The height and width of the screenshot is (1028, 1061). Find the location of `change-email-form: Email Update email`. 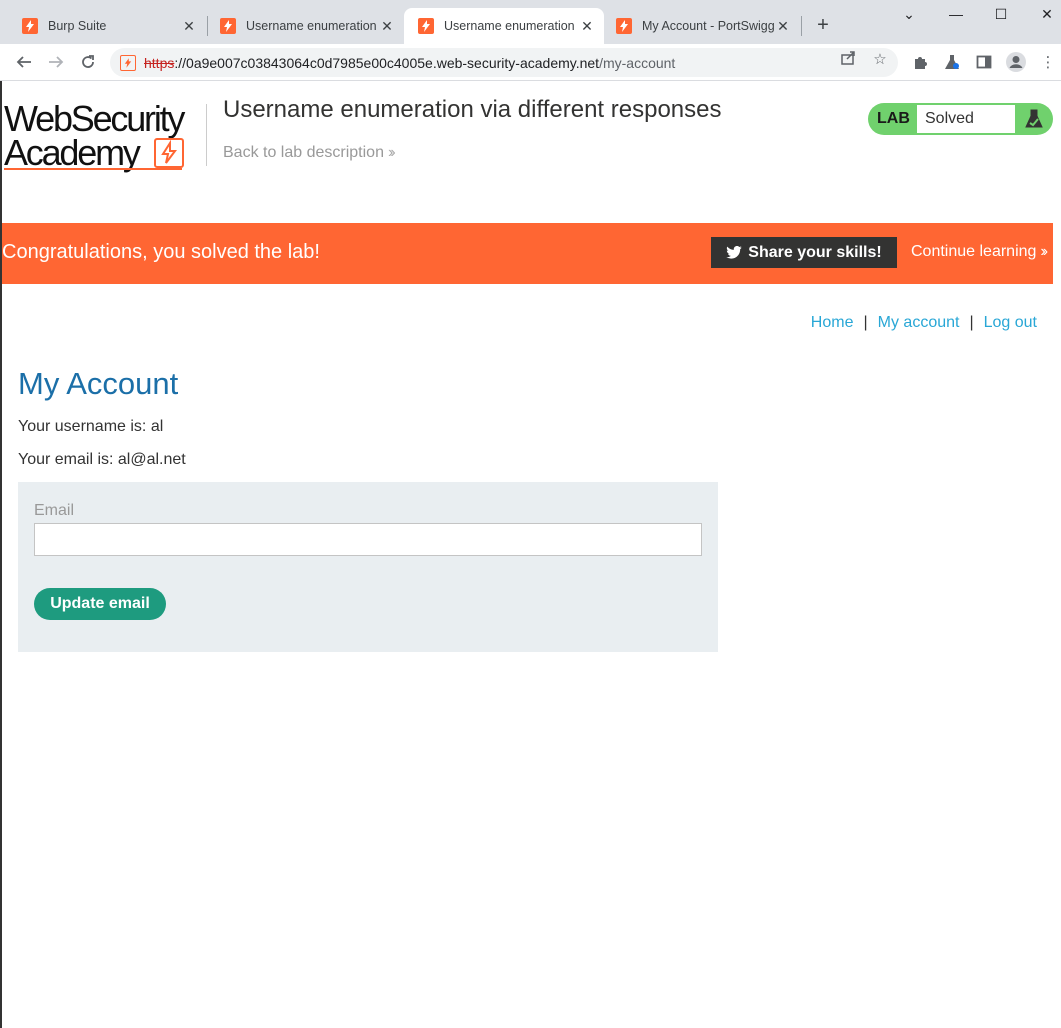

change-email-form: Email Update email is located at coordinates (368, 567).